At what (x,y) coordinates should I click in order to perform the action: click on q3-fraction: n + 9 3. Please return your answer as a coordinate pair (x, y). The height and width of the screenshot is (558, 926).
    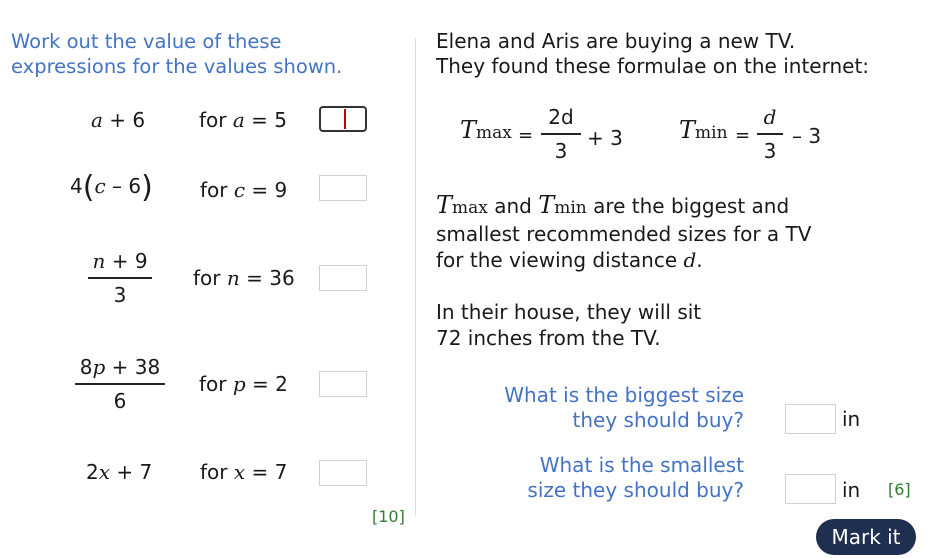
    Looking at the image, I should click on (120, 278).